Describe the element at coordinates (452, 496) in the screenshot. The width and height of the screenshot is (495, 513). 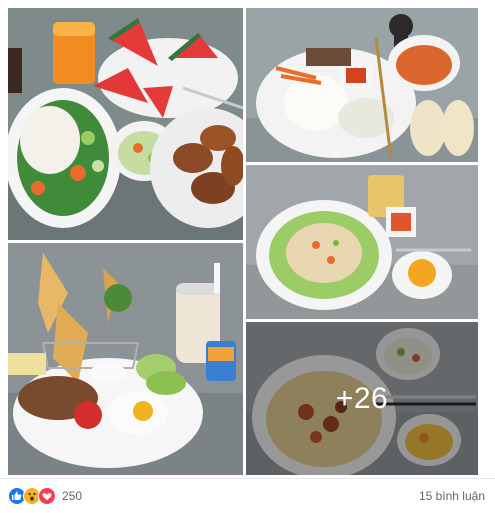
I see `comments-count-link: 15 bình luận` at that location.